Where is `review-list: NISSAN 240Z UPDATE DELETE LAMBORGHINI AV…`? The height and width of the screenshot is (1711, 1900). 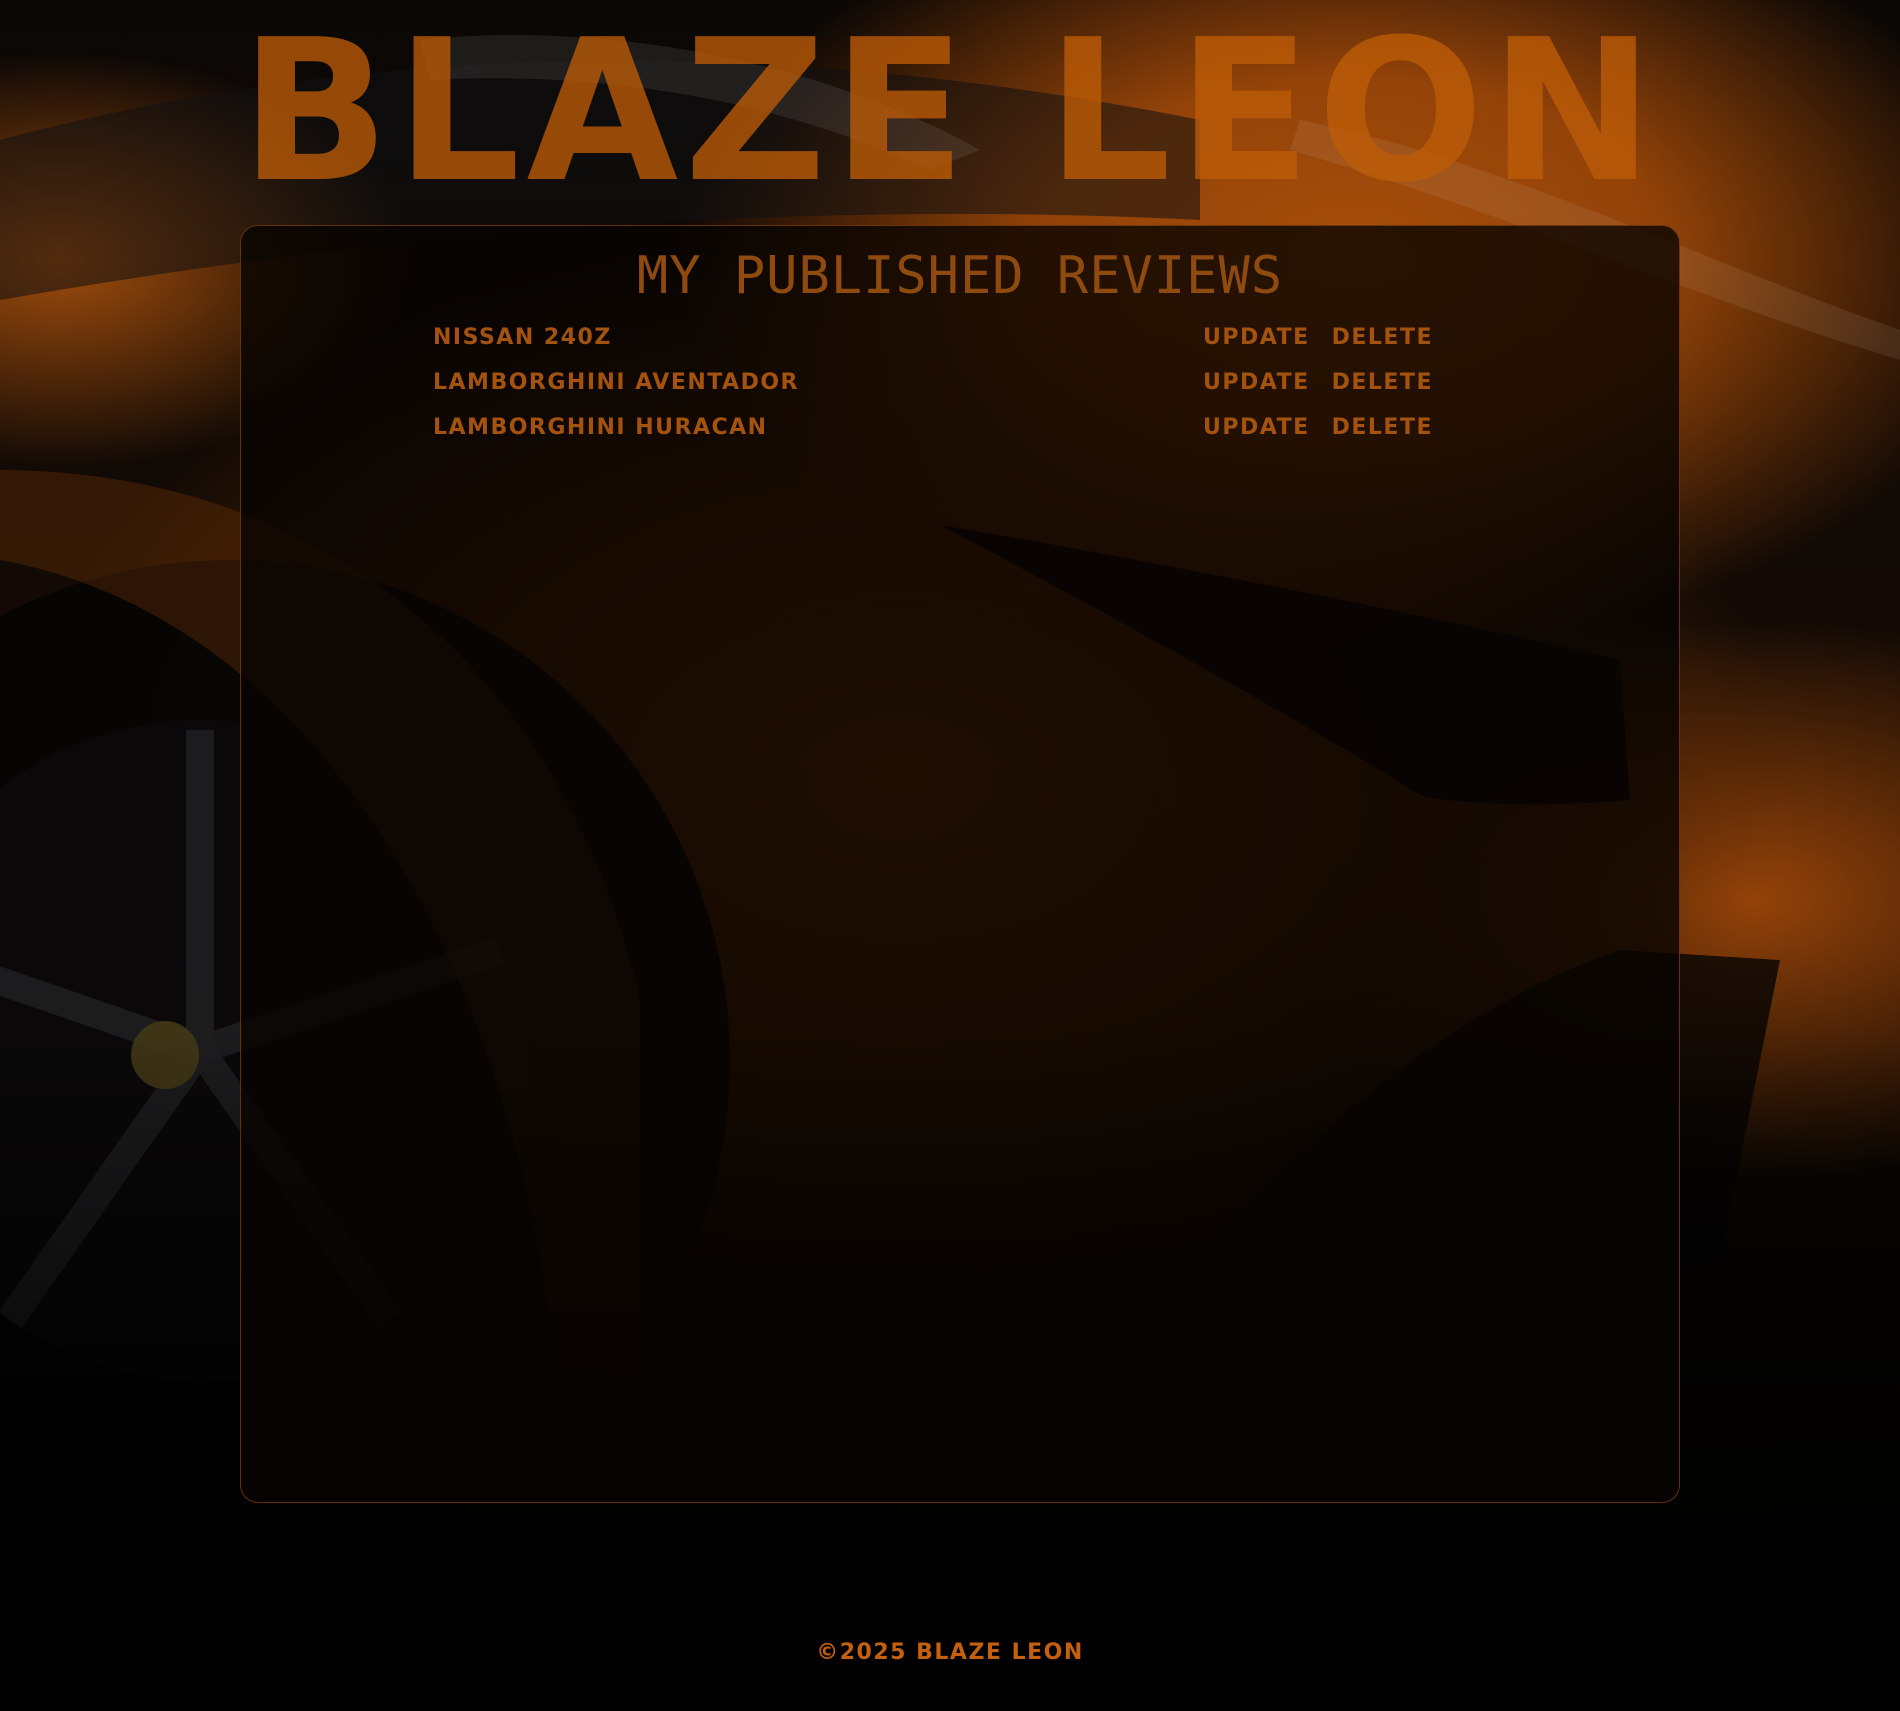
review-list: NISSAN 240Z UPDATE DELETE LAMBORGHINI AV… is located at coordinates (933, 391).